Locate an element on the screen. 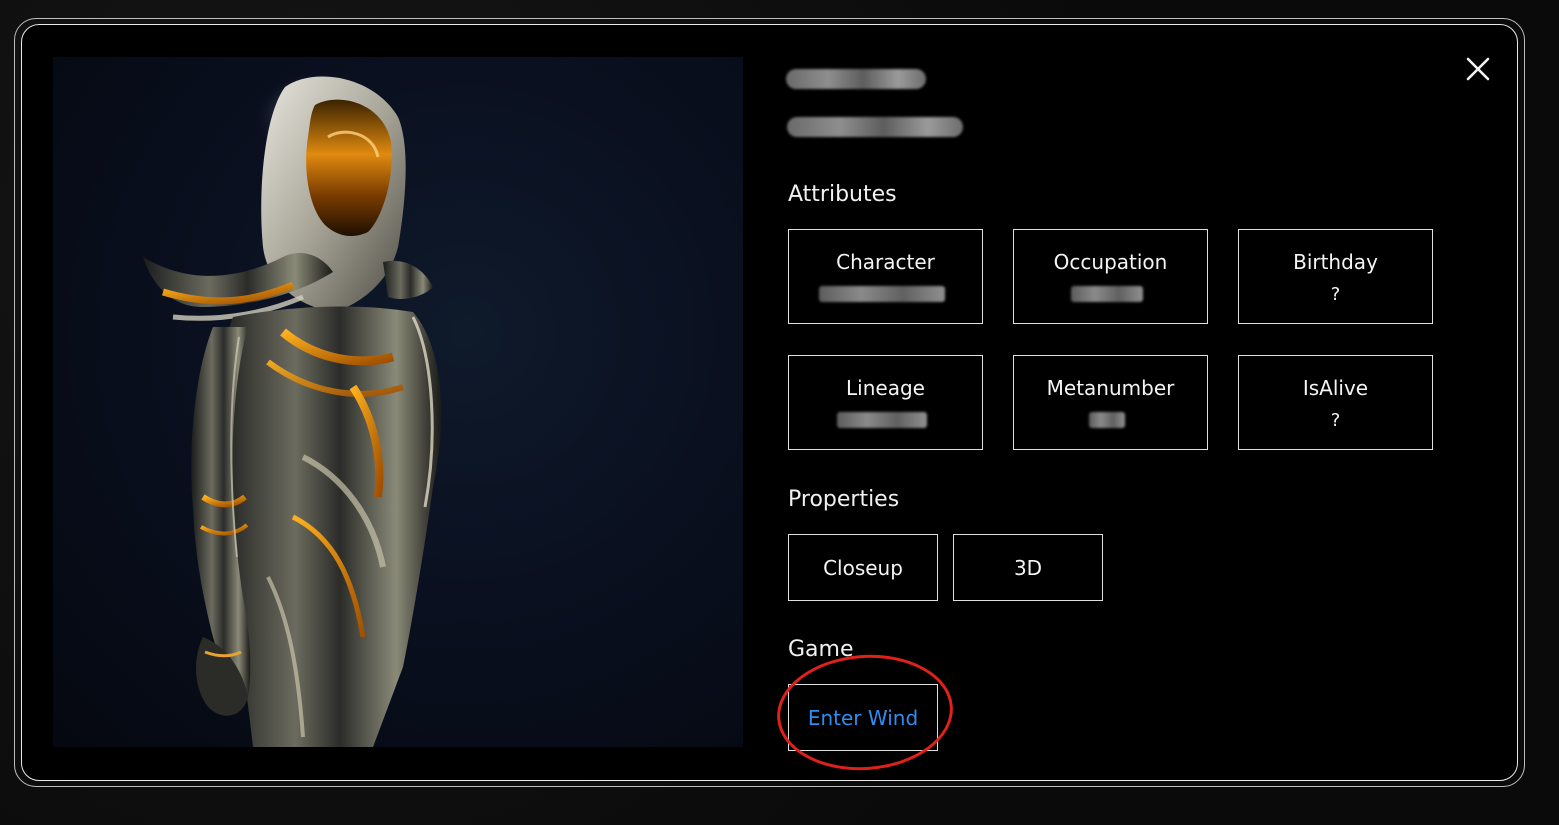  attr-card-metanumber: Metanumber is located at coordinates (1110, 402).